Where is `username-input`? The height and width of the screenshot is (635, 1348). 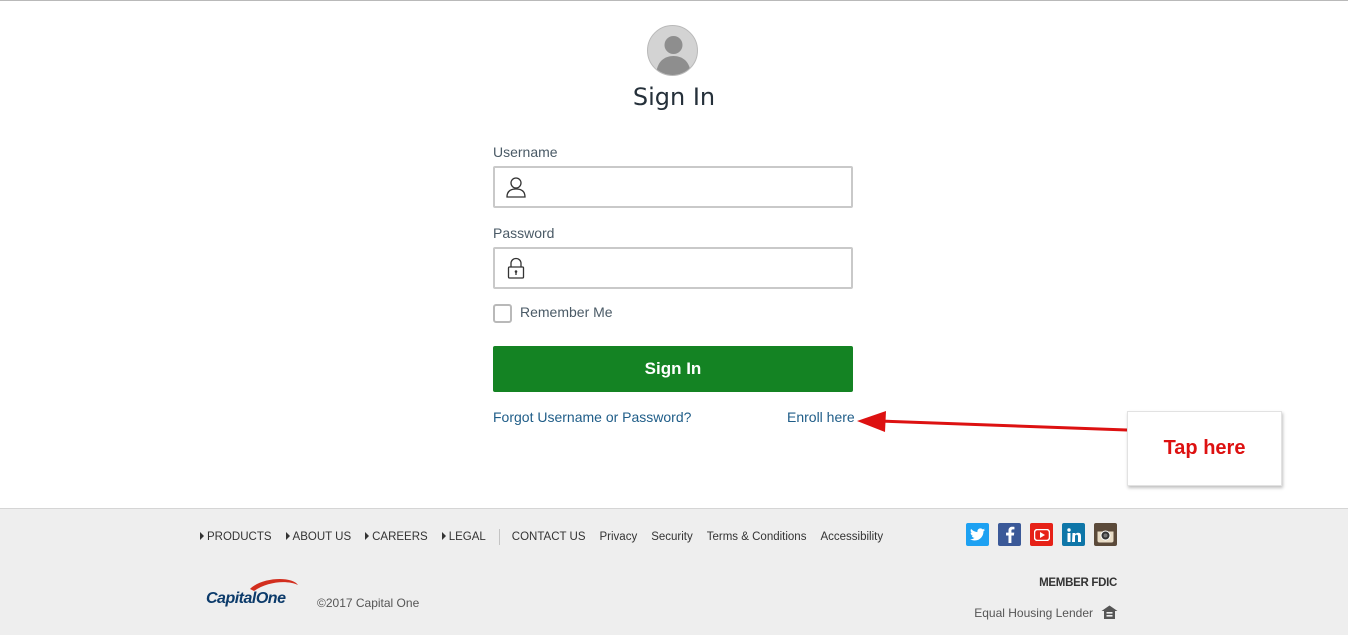 username-input is located at coordinates (690, 187).